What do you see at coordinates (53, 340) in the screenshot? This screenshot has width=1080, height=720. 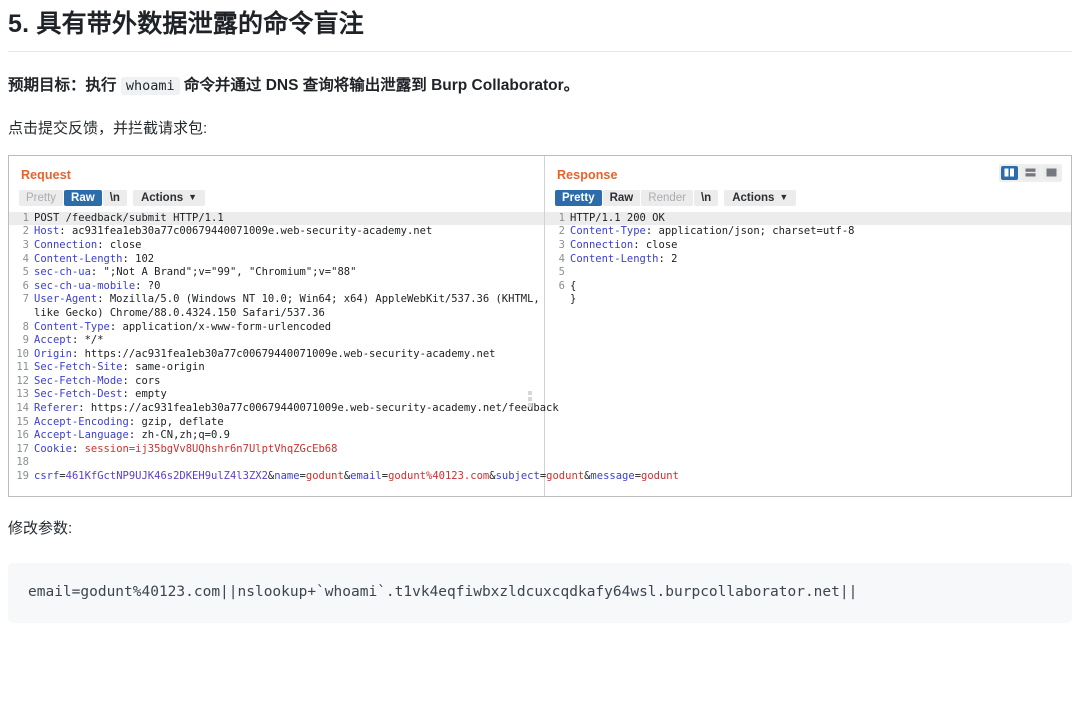 I see `code-token: Accept` at bounding box center [53, 340].